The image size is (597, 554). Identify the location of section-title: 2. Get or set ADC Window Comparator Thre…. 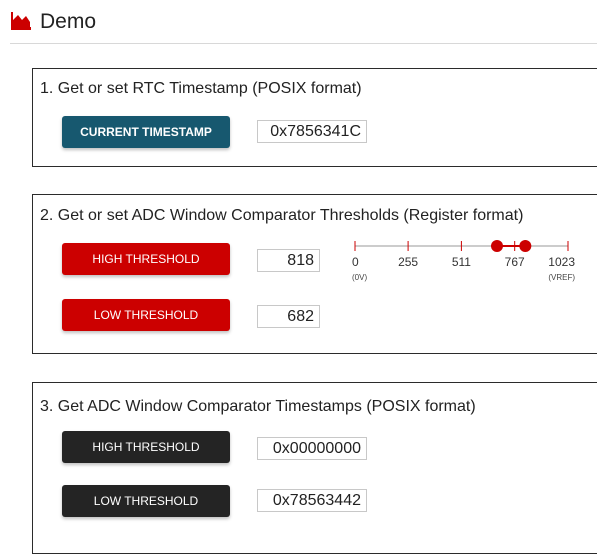
(282, 215).